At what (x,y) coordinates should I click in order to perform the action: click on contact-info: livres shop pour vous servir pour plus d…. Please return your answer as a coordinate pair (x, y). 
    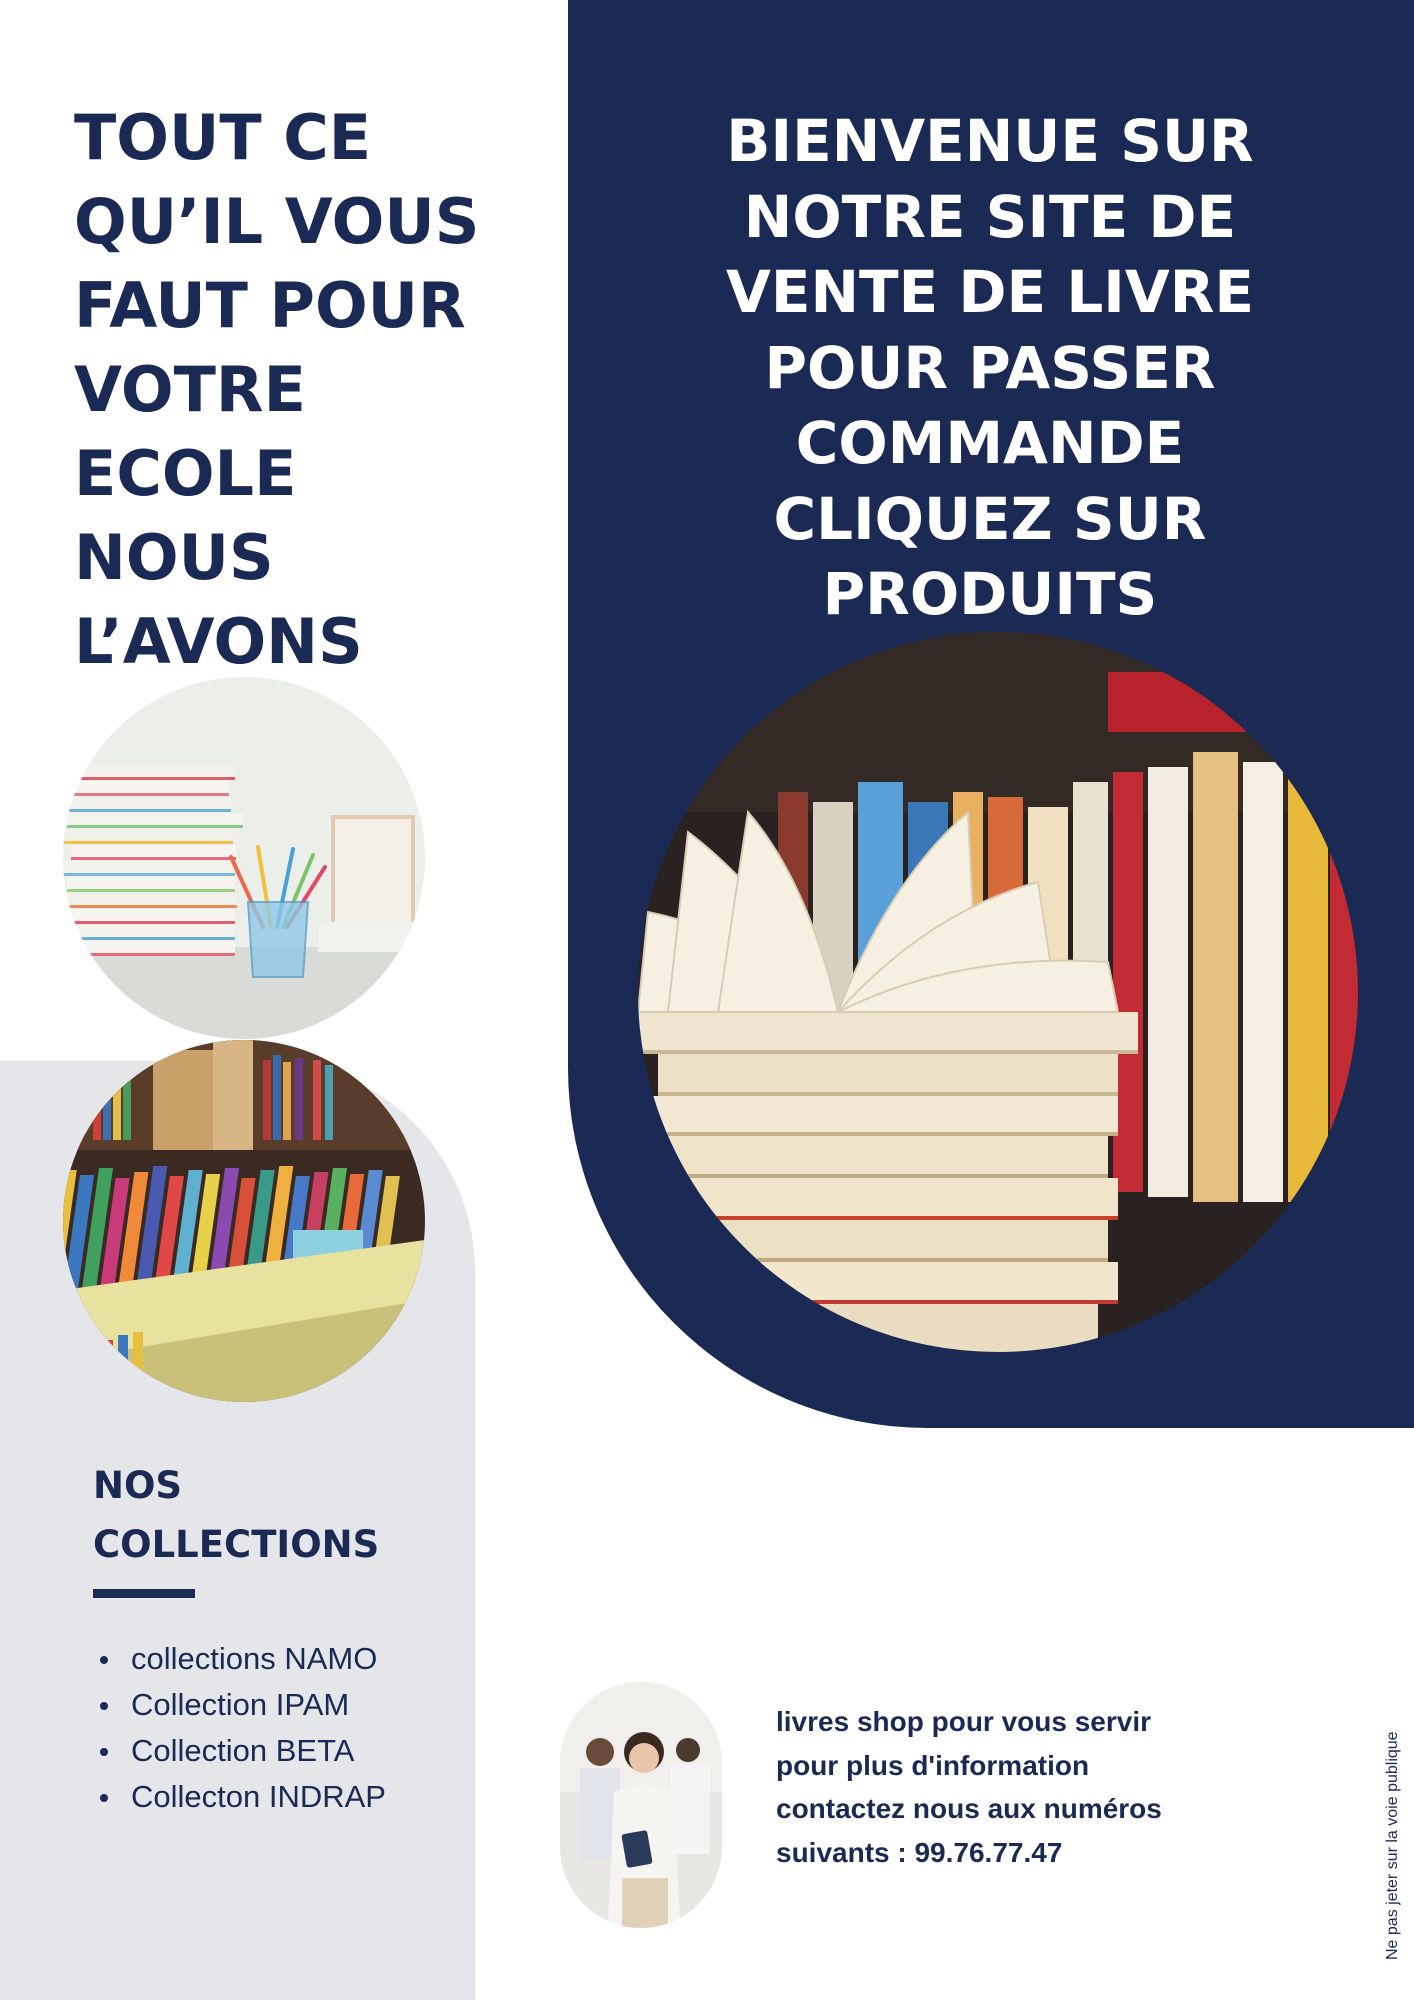
    Looking at the image, I should click on (969, 1787).